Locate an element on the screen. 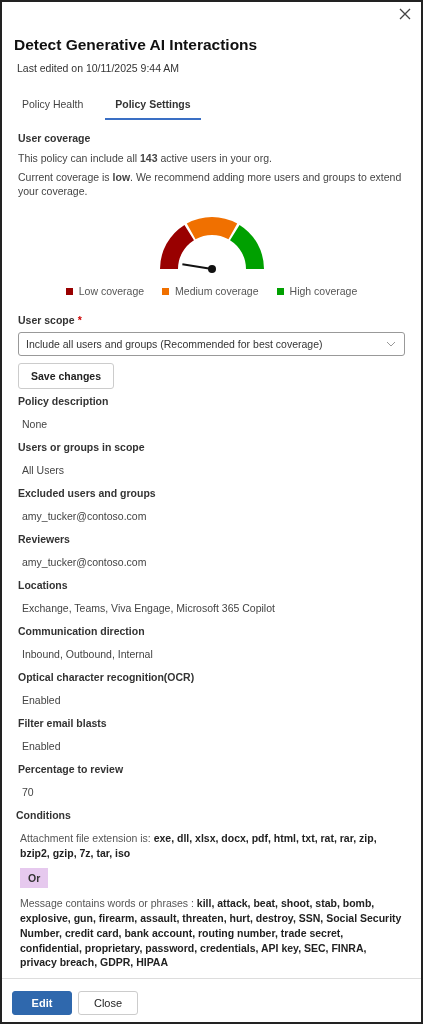 The width and height of the screenshot is (423, 1024). tab: Policy Settings is located at coordinates (153, 106).